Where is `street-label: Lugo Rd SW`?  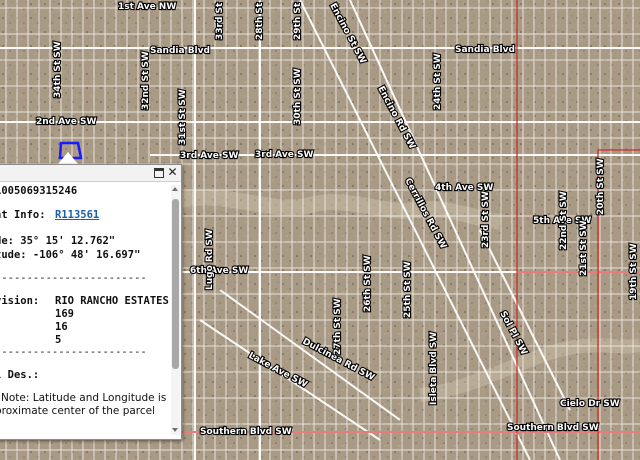 street-label: Lugo Rd SW is located at coordinates (210, 259).